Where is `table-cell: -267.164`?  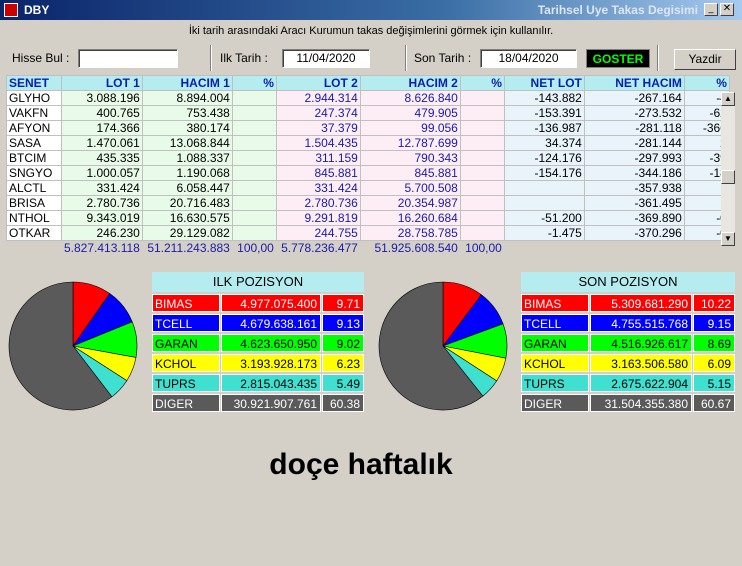 table-cell: -267.164 is located at coordinates (634, 98).